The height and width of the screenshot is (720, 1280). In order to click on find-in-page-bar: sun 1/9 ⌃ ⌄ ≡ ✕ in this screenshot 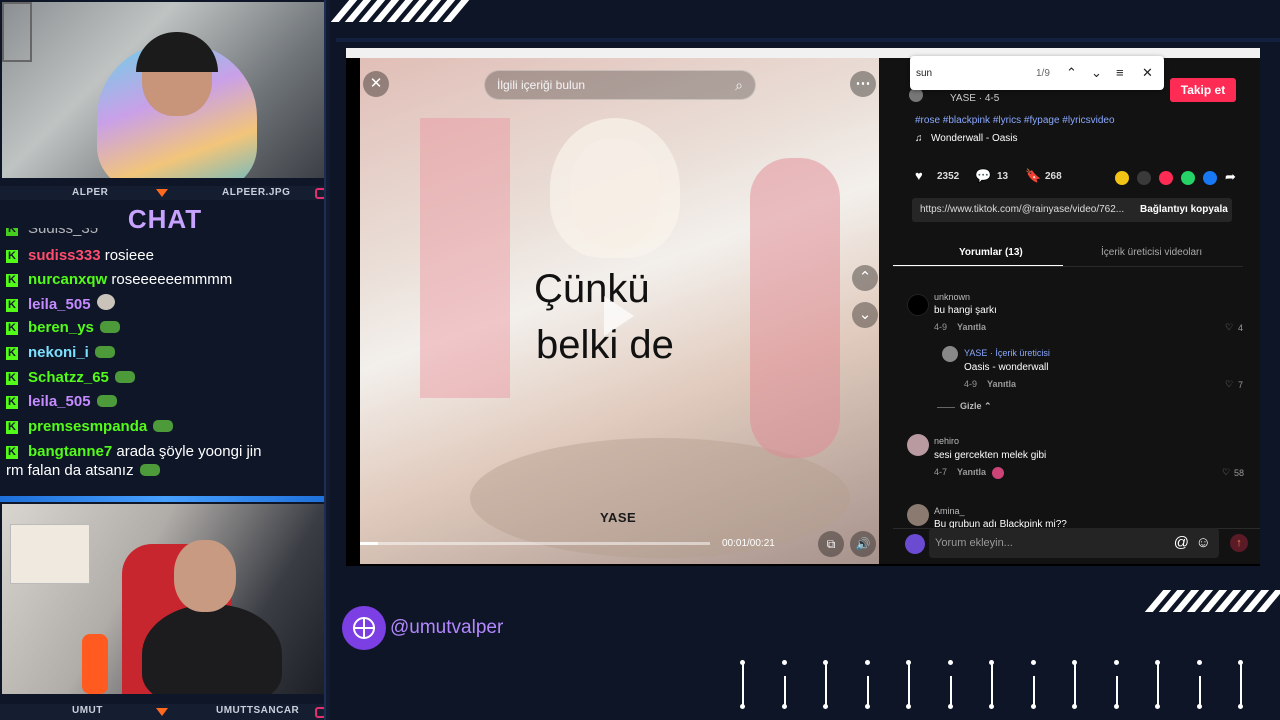, I will do `click(1037, 73)`.